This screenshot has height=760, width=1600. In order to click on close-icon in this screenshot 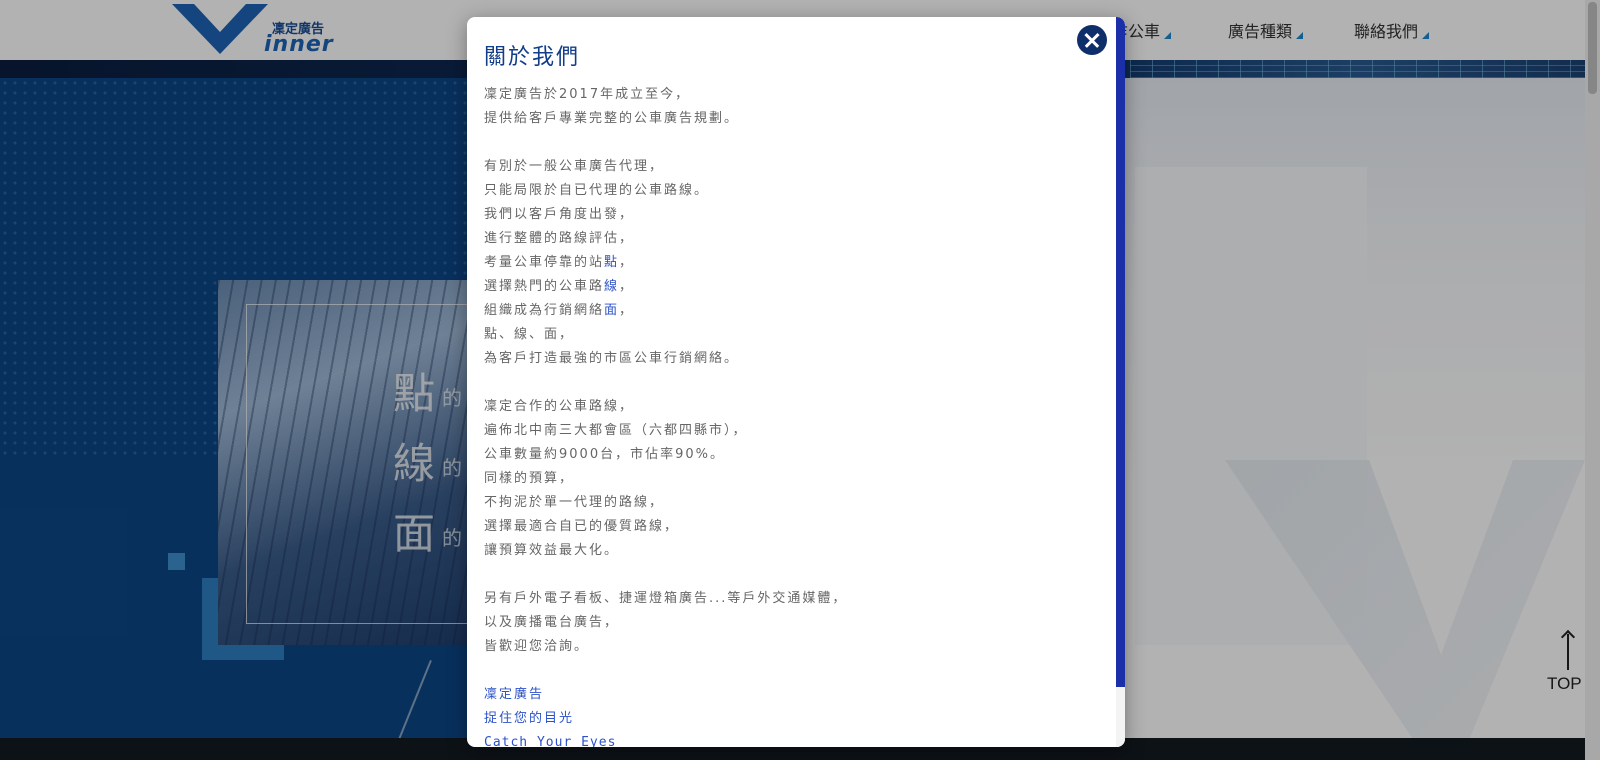, I will do `click(1092, 40)`.